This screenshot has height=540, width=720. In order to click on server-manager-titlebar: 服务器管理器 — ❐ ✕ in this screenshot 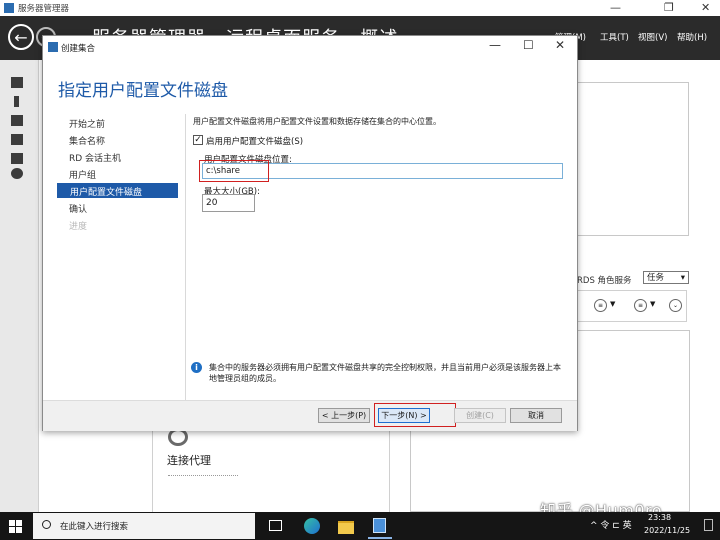, I will do `click(360, 8)`.